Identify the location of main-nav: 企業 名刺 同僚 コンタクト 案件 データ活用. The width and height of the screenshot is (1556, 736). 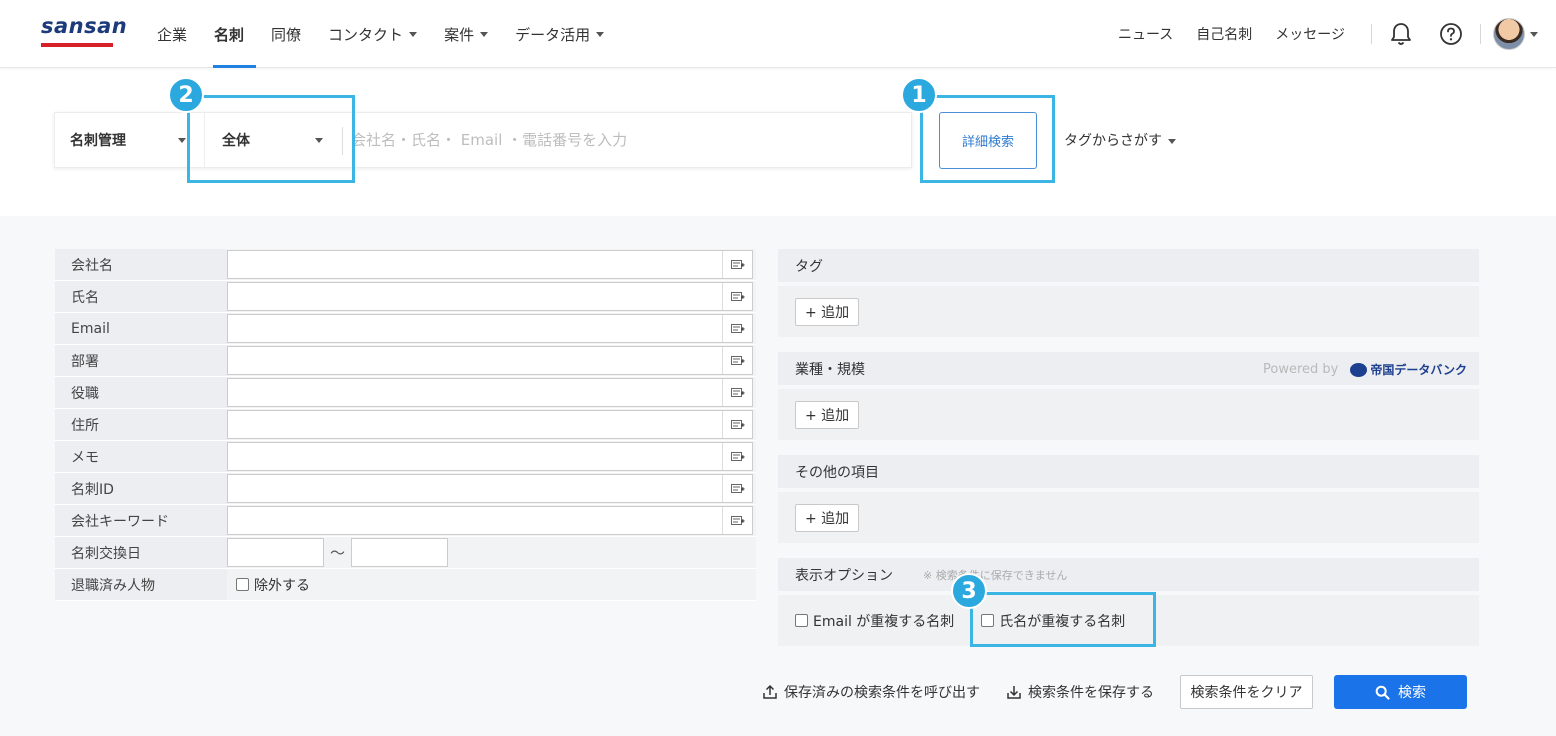
(394, 34).